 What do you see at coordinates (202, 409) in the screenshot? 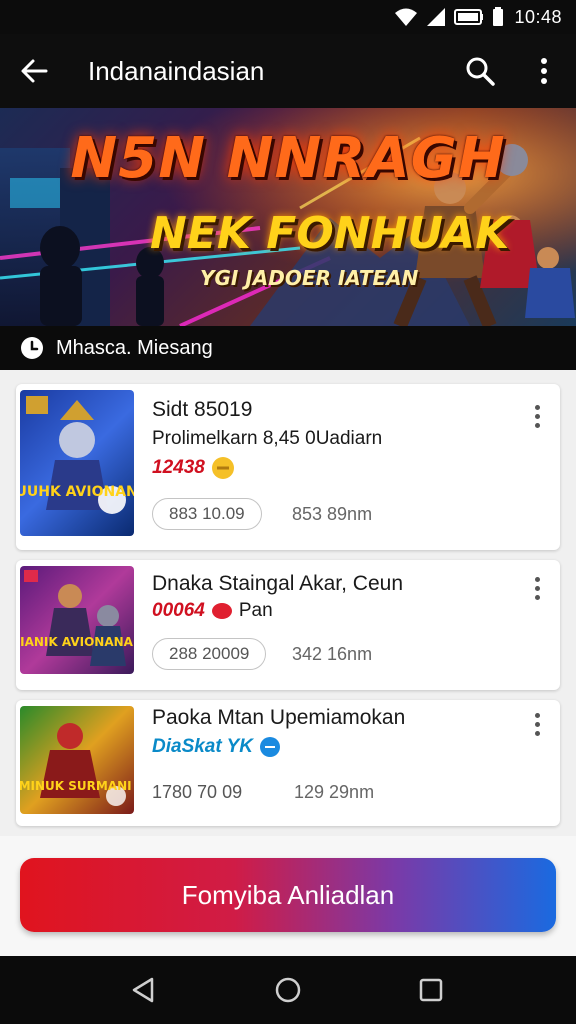
I see `item-title: Sidt 85019` at bounding box center [202, 409].